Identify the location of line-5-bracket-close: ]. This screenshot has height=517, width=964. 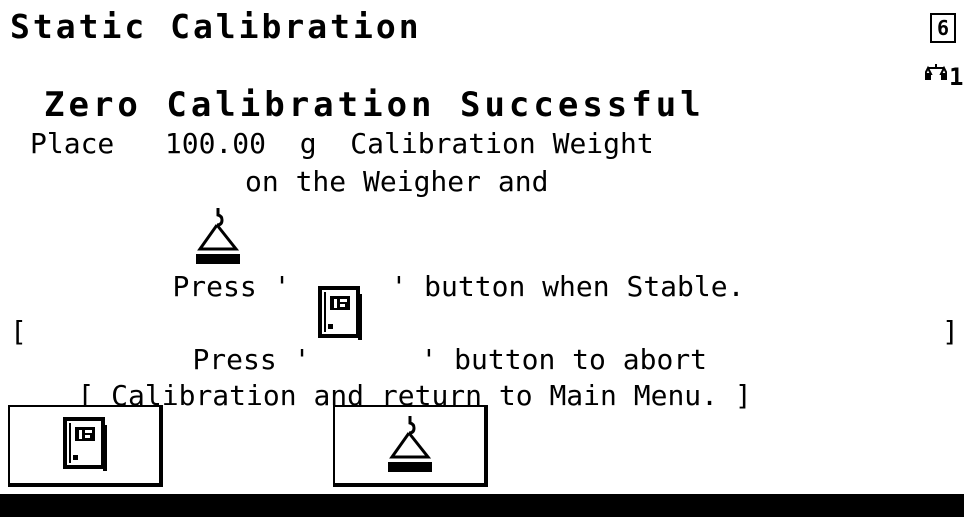
(743, 395).